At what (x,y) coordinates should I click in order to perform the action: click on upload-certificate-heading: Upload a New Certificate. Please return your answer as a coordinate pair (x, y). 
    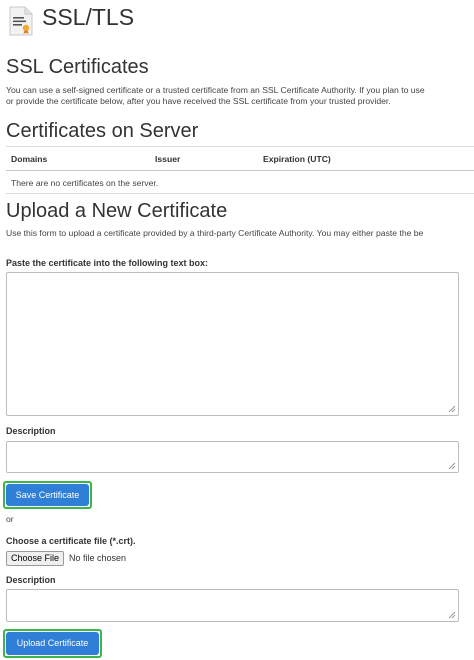
    Looking at the image, I should click on (117, 211).